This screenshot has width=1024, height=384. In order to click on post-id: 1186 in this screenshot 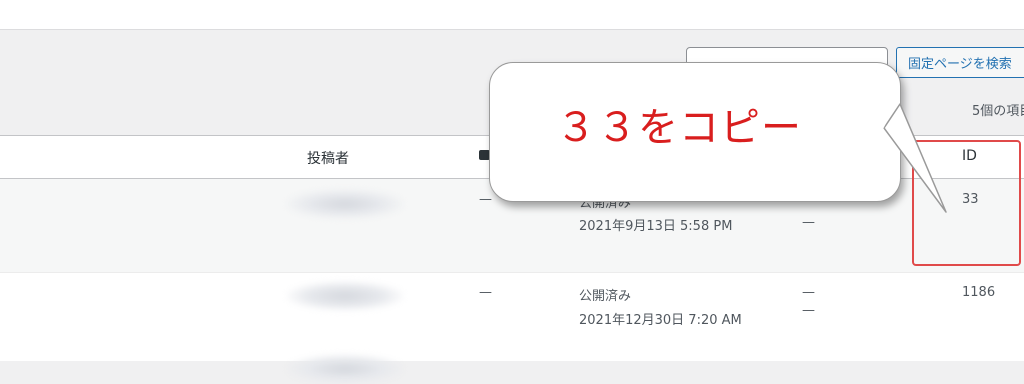, I will do `click(979, 292)`.